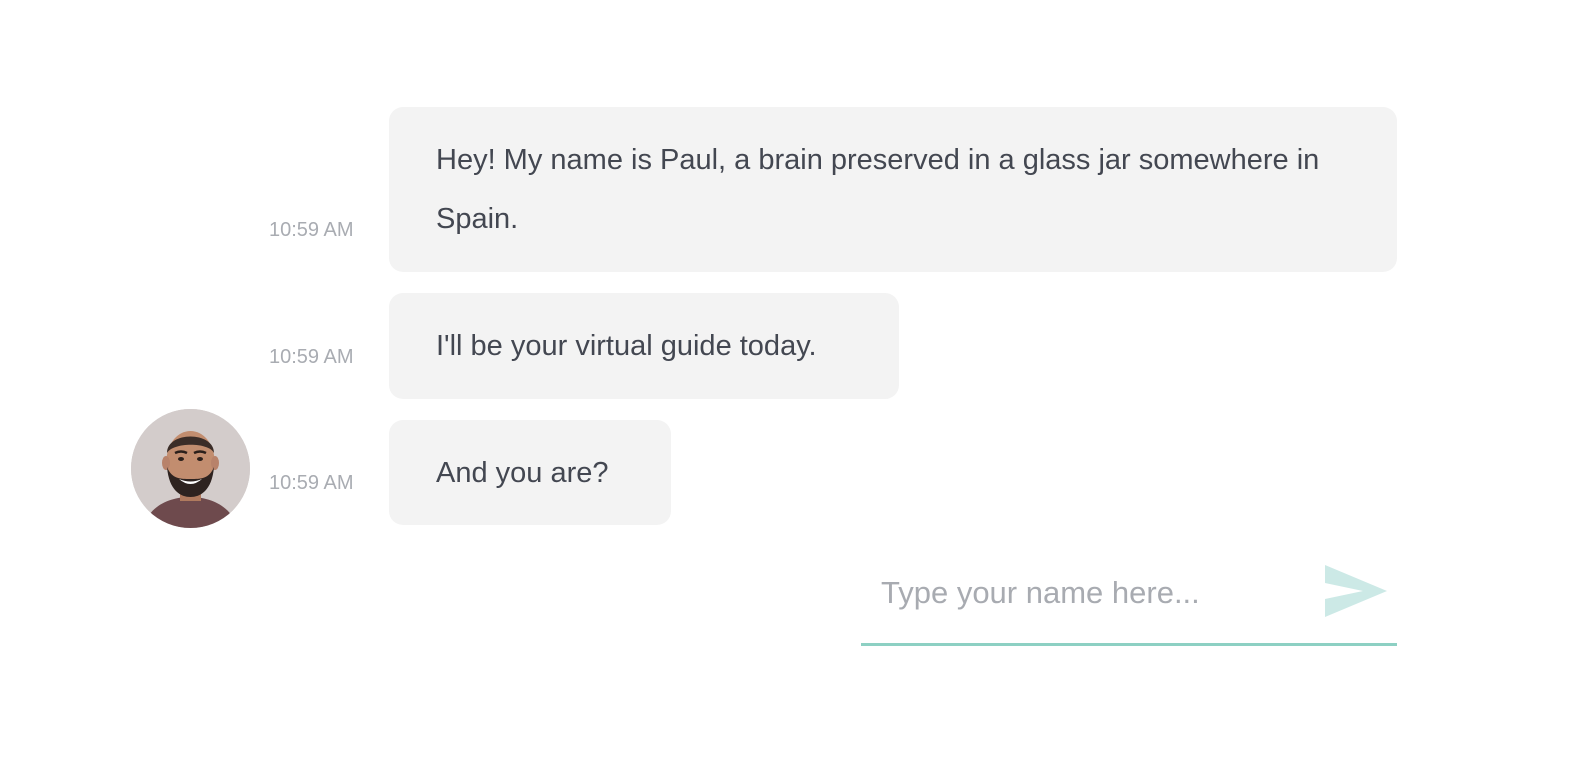  Describe the element at coordinates (626, 346) in the screenshot. I see `message-text: I'll be your virtual guide today.` at that location.